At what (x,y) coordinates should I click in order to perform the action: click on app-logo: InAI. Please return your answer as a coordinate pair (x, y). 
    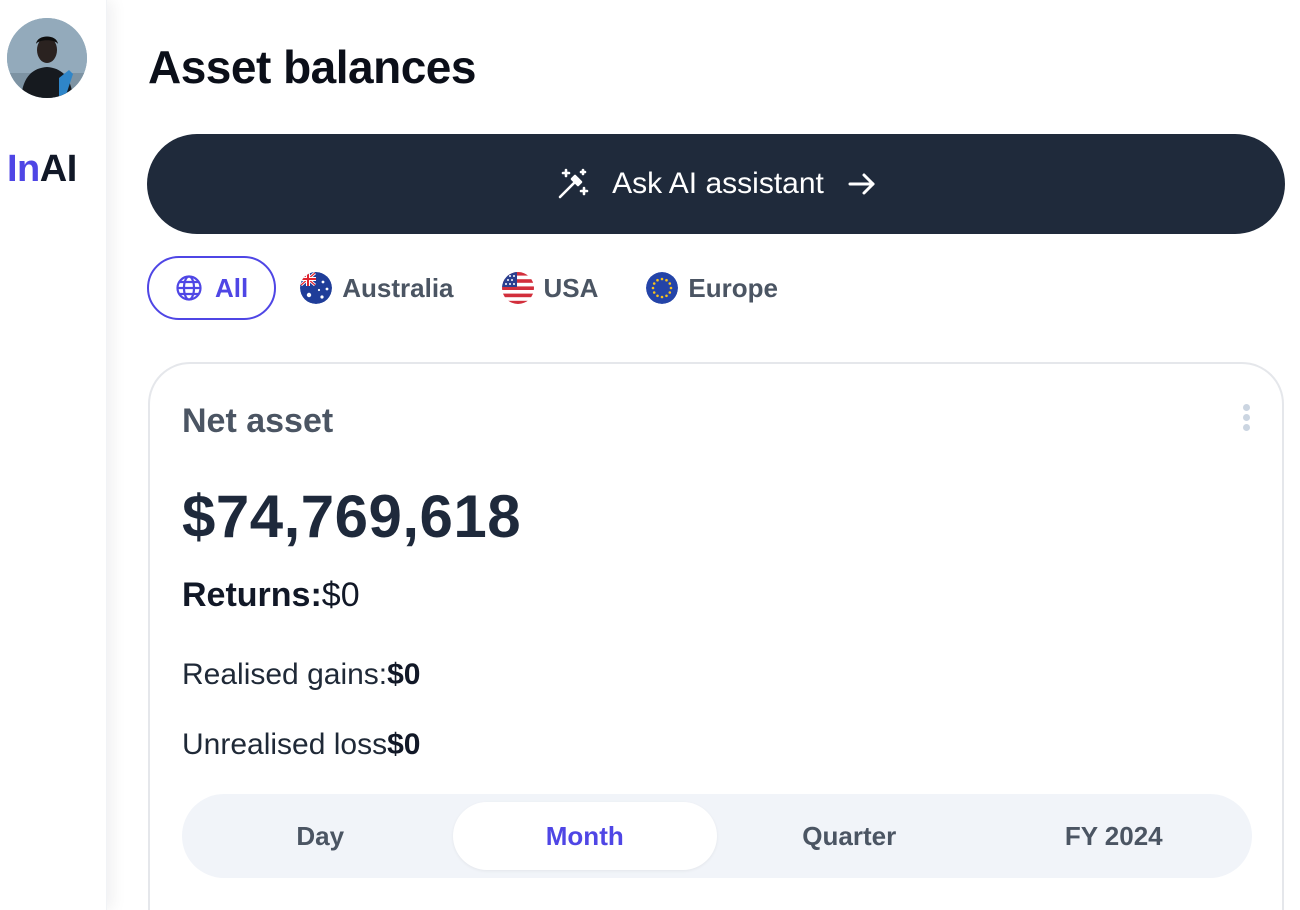
    Looking at the image, I should click on (42, 169).